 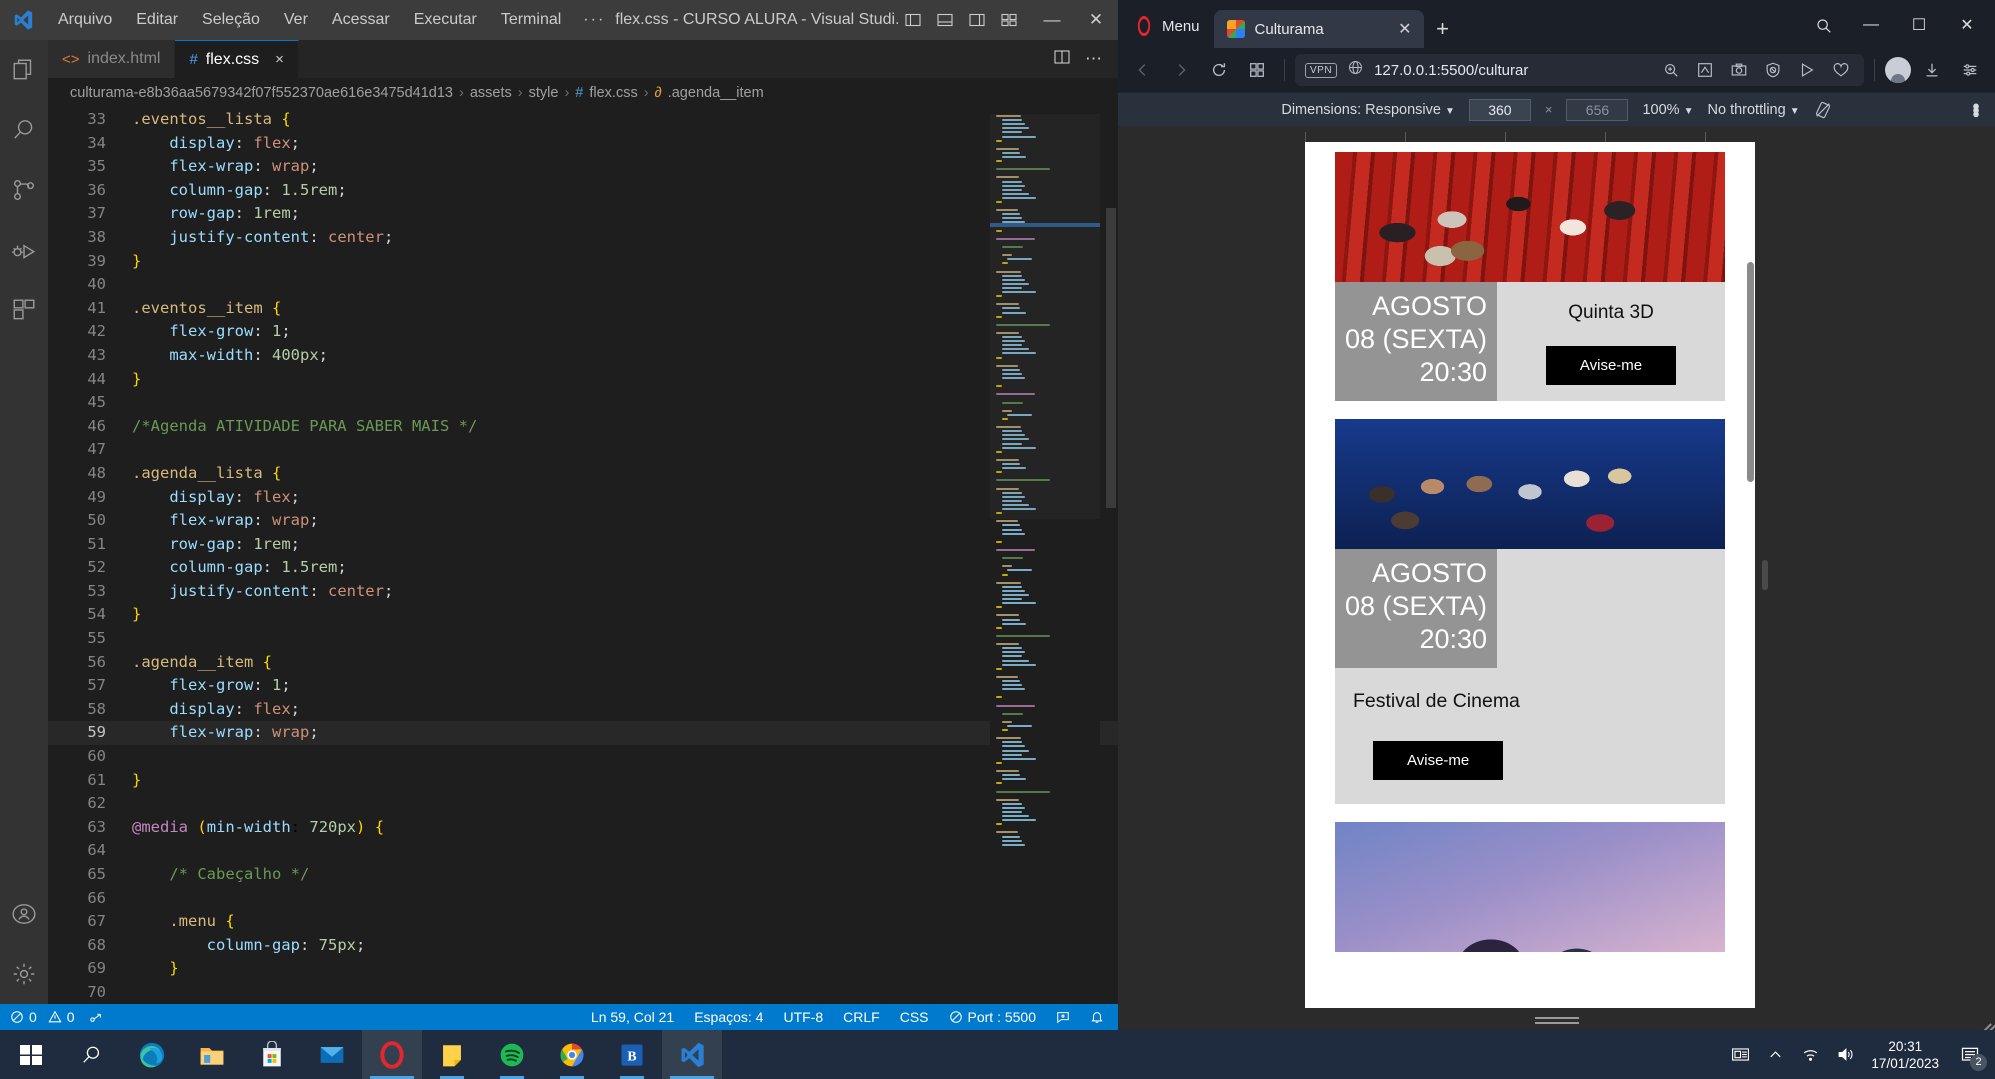 I want to click on editor-minimap, so click(x=1045, y=556).